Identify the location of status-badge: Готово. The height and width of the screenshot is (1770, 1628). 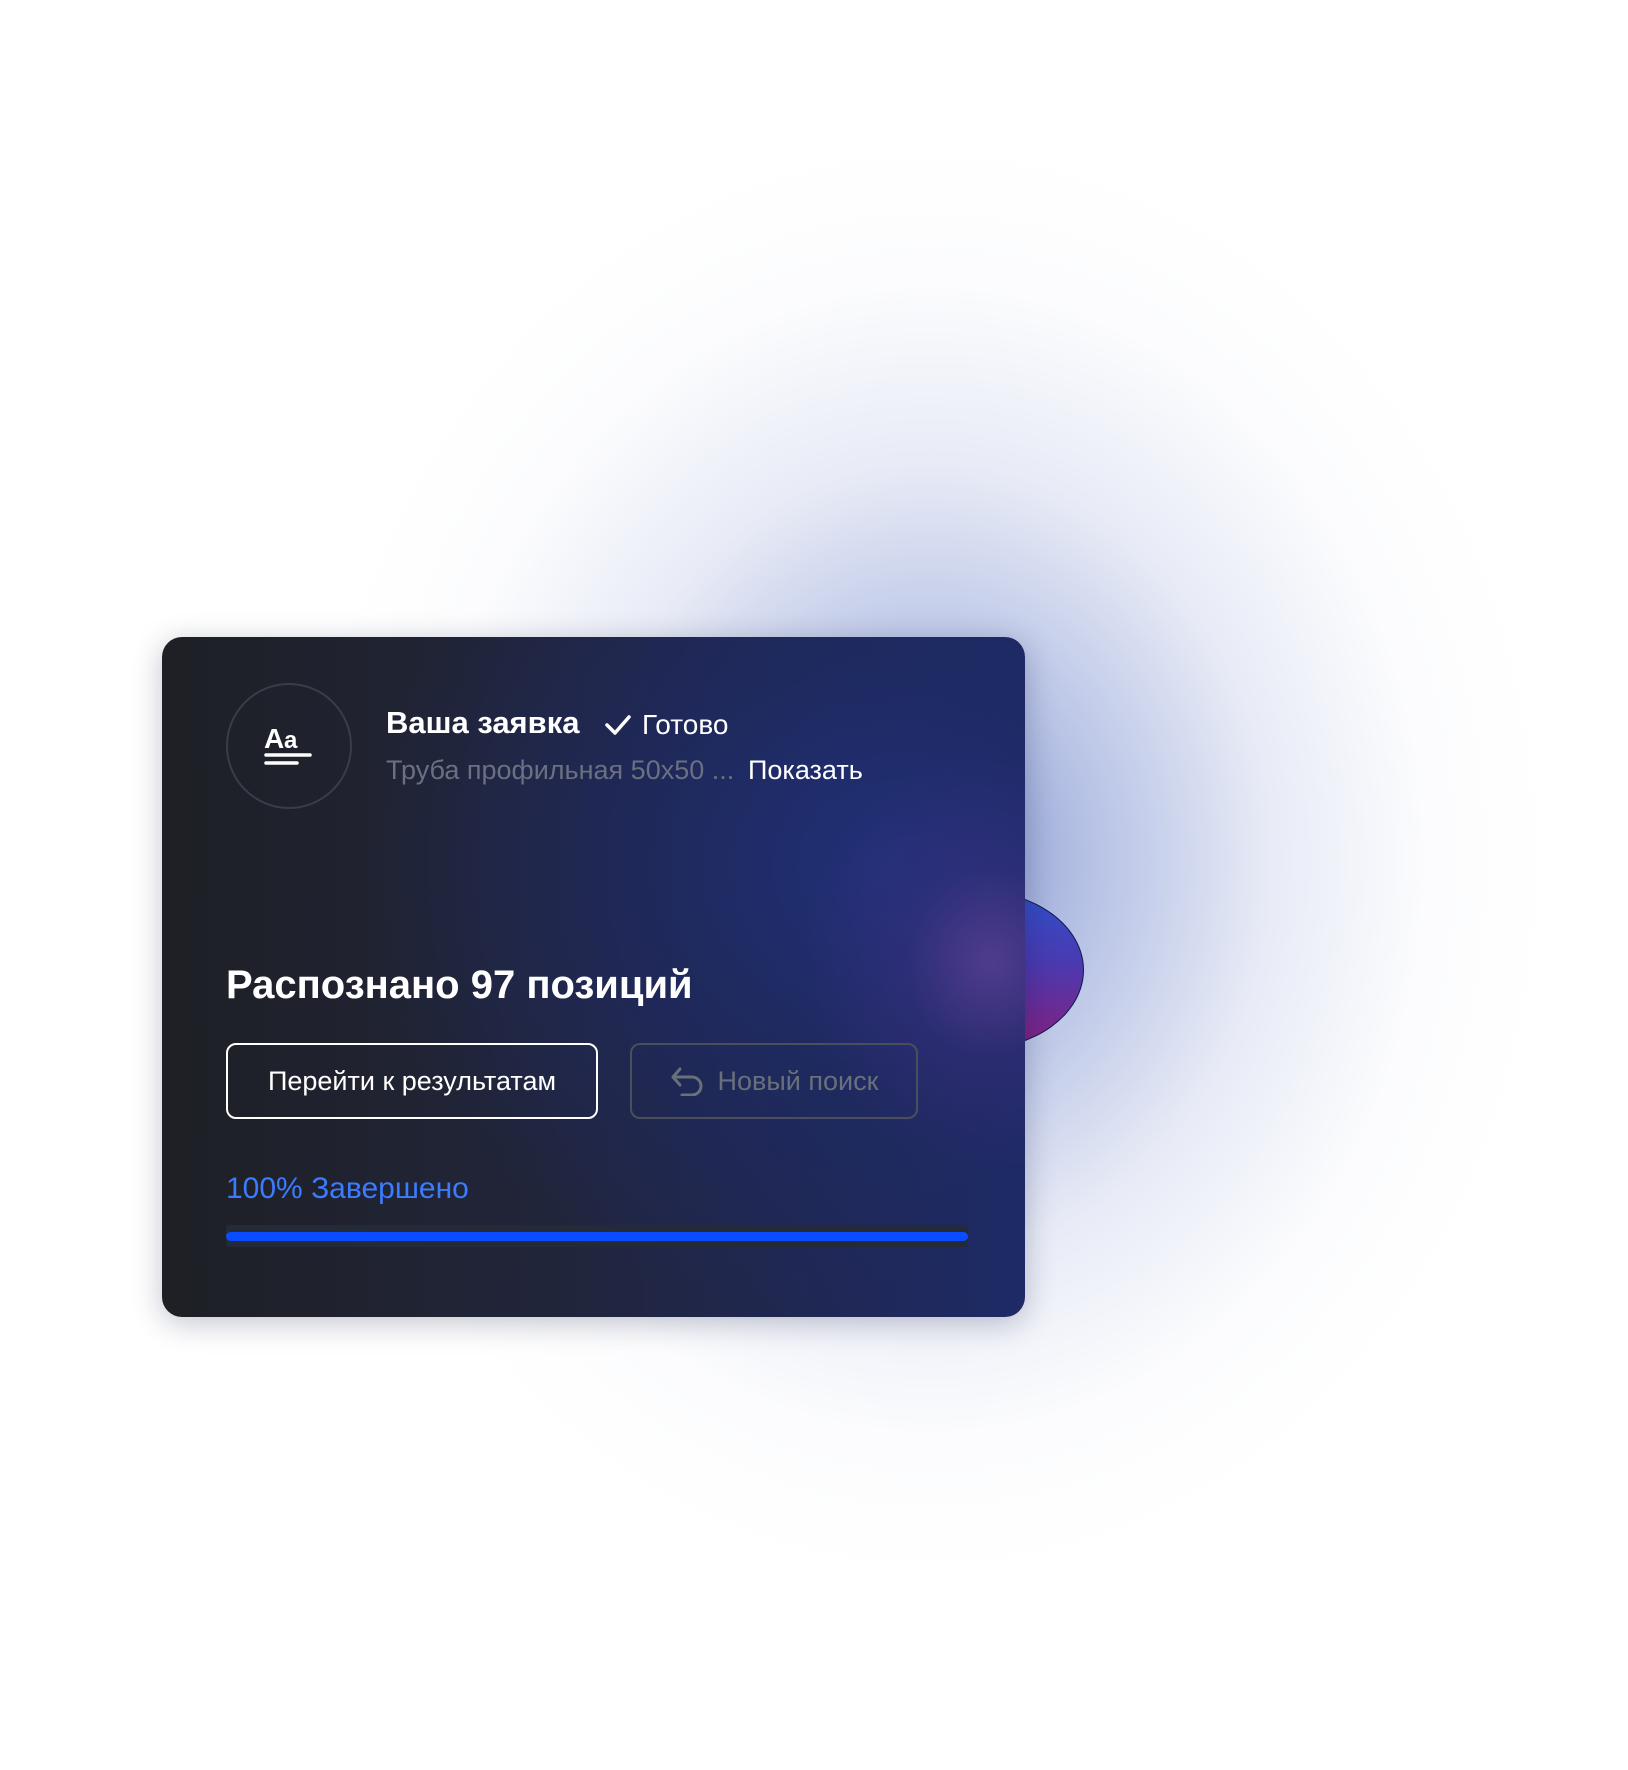
(666, 725).